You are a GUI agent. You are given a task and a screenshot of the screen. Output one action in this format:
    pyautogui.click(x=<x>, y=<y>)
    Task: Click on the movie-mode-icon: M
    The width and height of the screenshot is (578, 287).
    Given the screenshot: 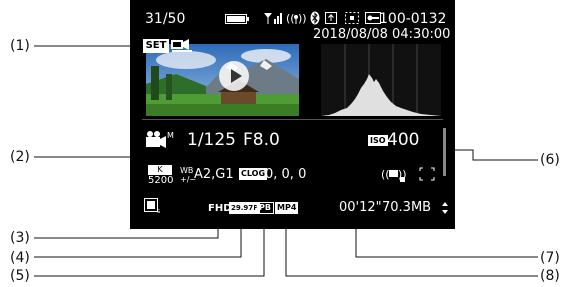 What is the action you would take?
    pyautogui.click(x=160, y=139)
    